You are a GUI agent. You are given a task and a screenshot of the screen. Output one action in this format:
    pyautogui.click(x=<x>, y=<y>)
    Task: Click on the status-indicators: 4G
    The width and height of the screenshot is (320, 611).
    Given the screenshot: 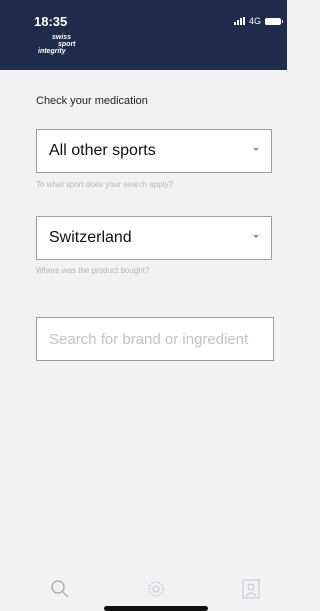 What is the action you would take?
    pyautogui.click(x=258, y=21)
    